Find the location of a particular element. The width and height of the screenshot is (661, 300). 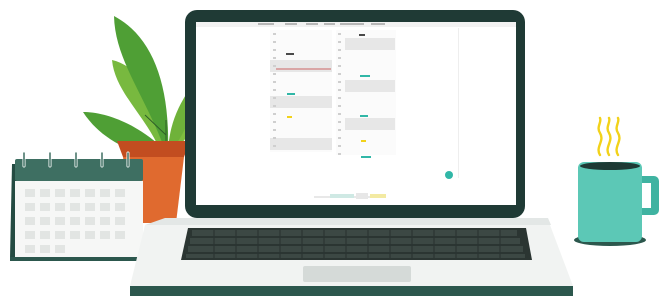

coffee-mug-icon is located at coordinates (616, 204).